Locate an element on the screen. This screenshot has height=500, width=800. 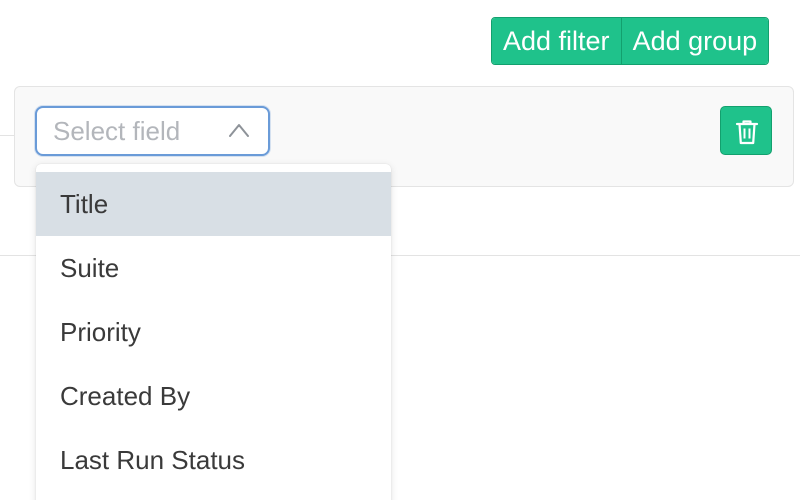
dropdown-item-last-run-status: Last Run Status is located at coordinates (213, 460).